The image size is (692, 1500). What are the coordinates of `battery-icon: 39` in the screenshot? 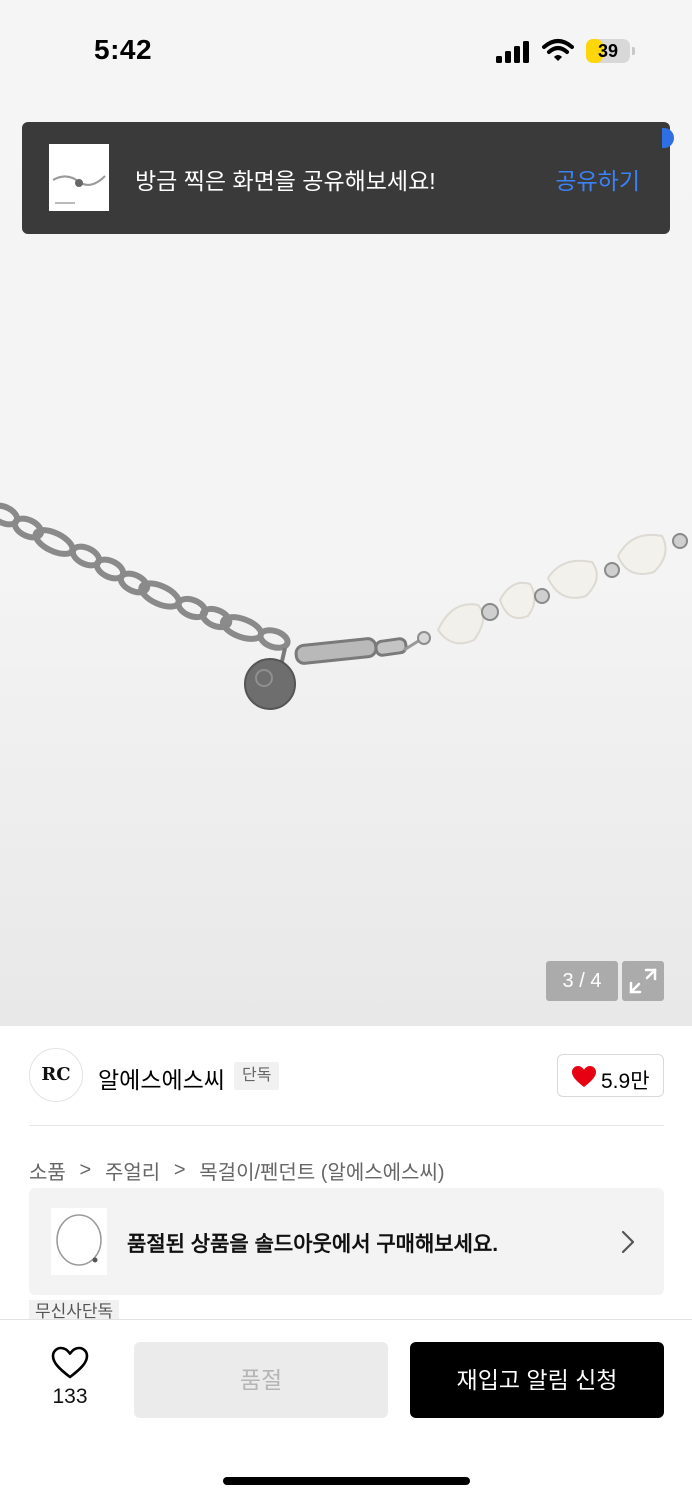 It's located at (608, 51).